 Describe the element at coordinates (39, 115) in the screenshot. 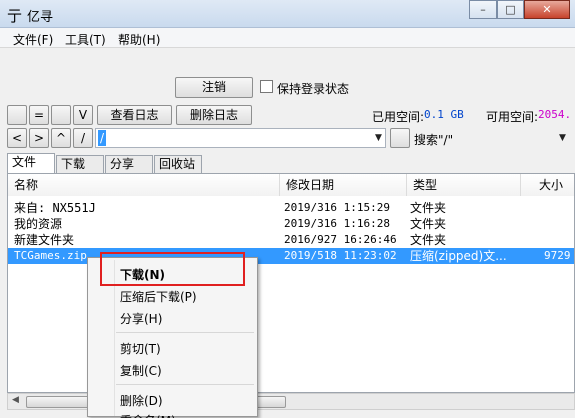

I see `equal-button: =` at that location.